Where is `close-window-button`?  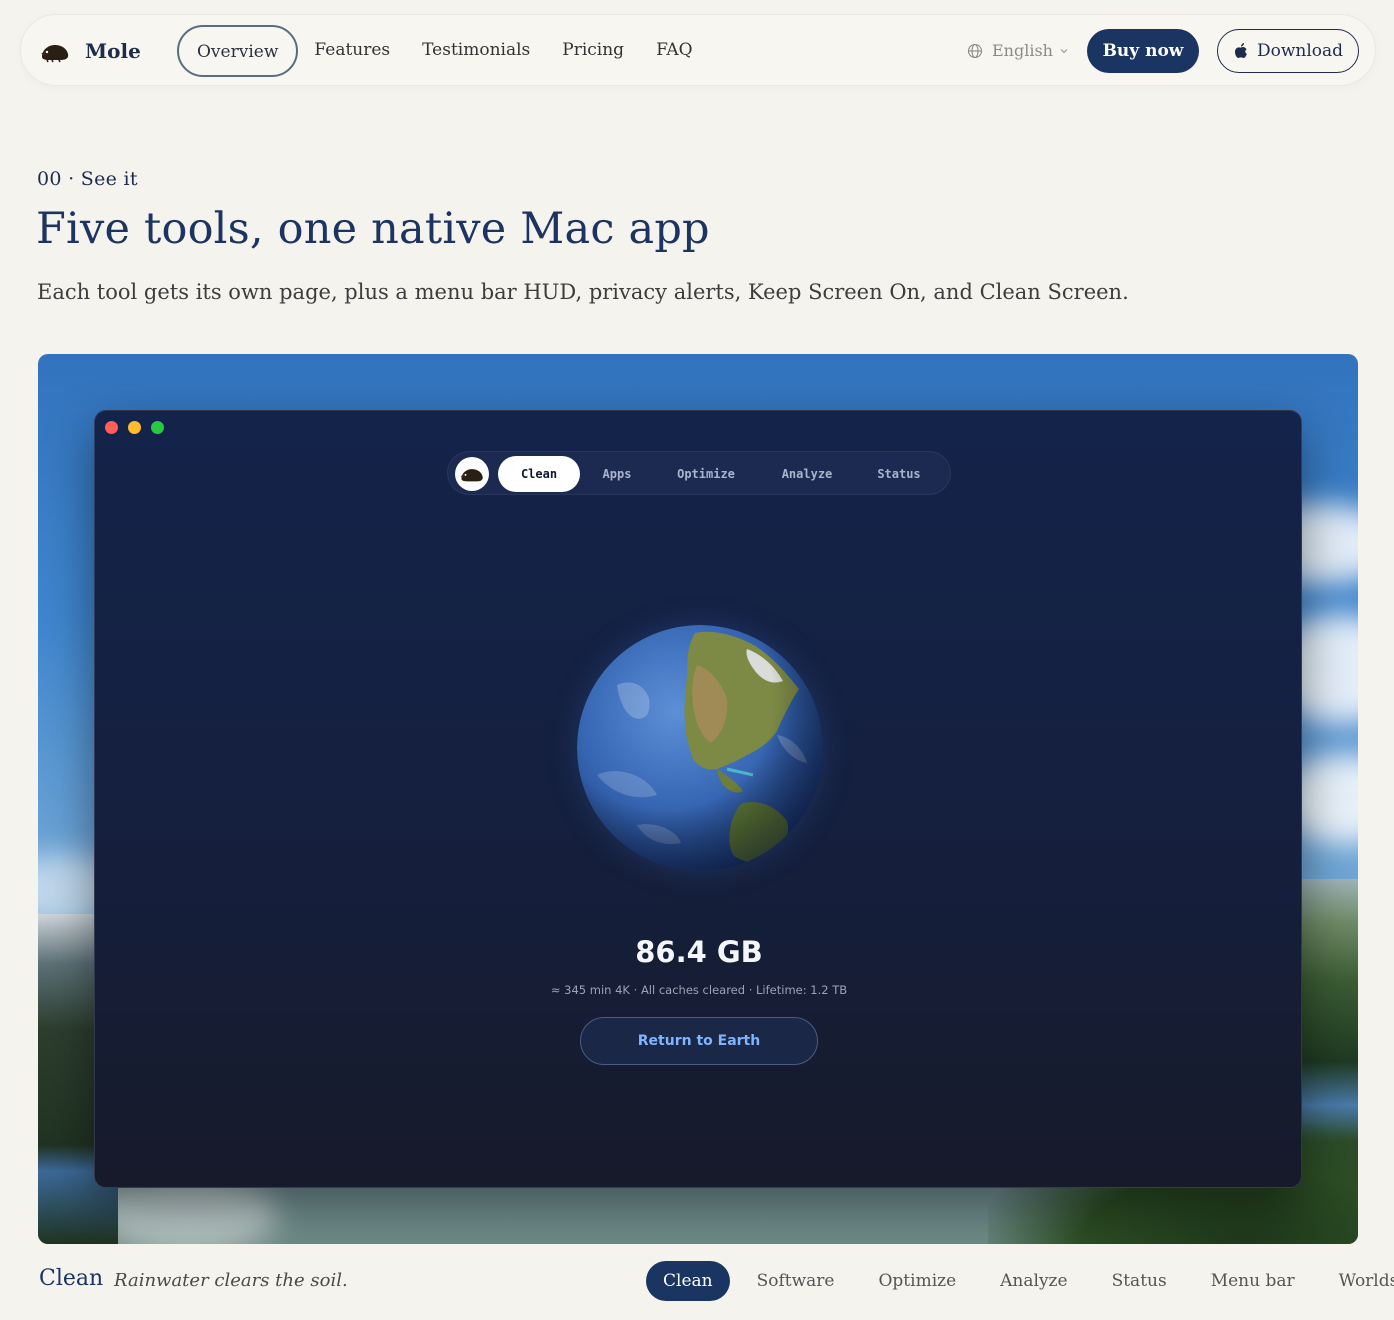 close-window-button is located at coordinates (111, 427).